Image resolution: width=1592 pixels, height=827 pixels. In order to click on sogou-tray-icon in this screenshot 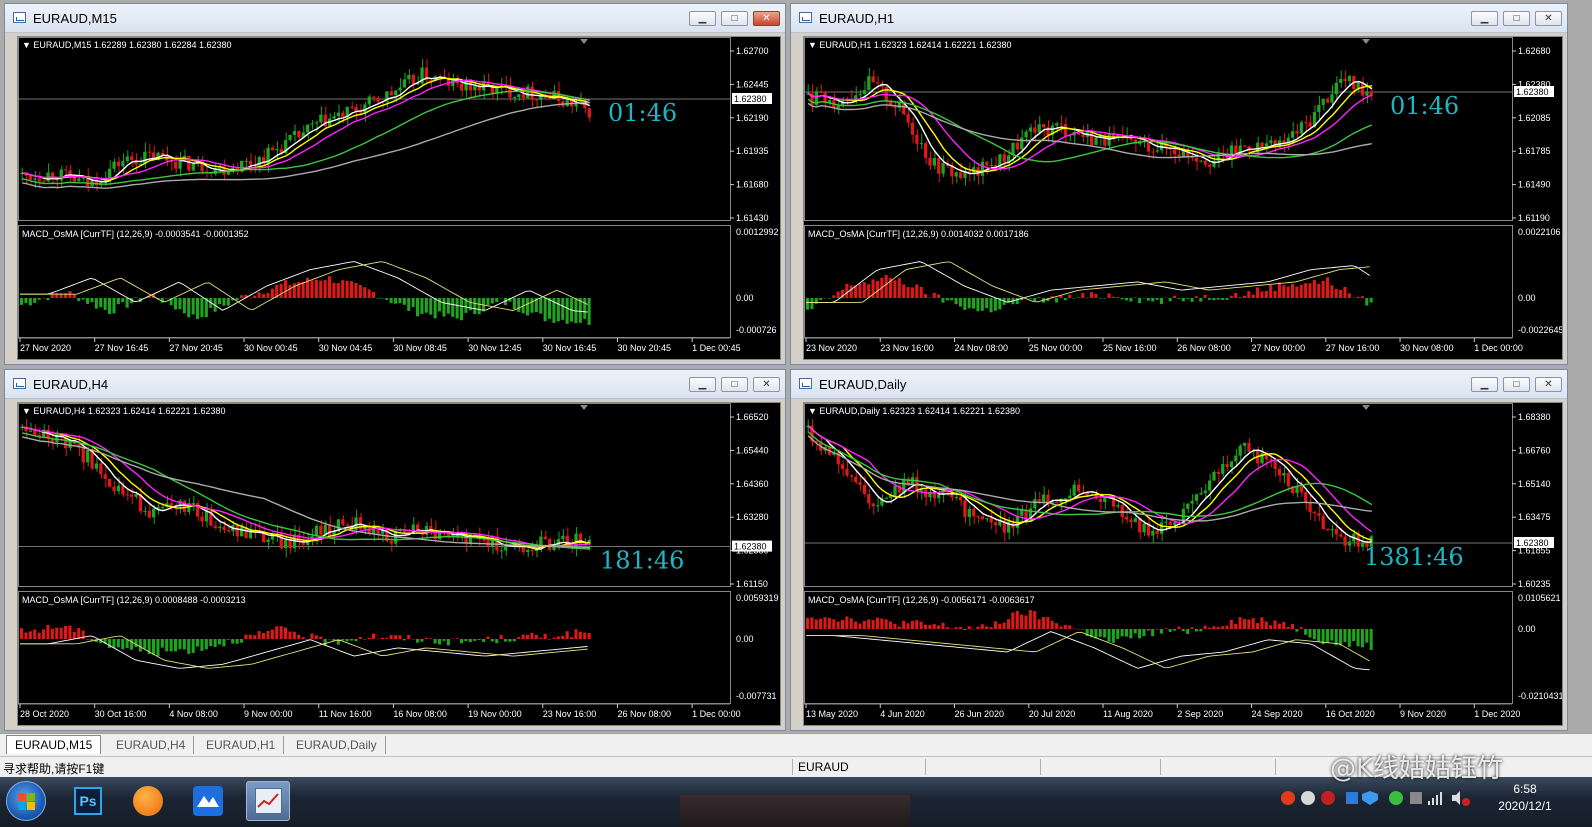, I will do `click(1288, 798)`.